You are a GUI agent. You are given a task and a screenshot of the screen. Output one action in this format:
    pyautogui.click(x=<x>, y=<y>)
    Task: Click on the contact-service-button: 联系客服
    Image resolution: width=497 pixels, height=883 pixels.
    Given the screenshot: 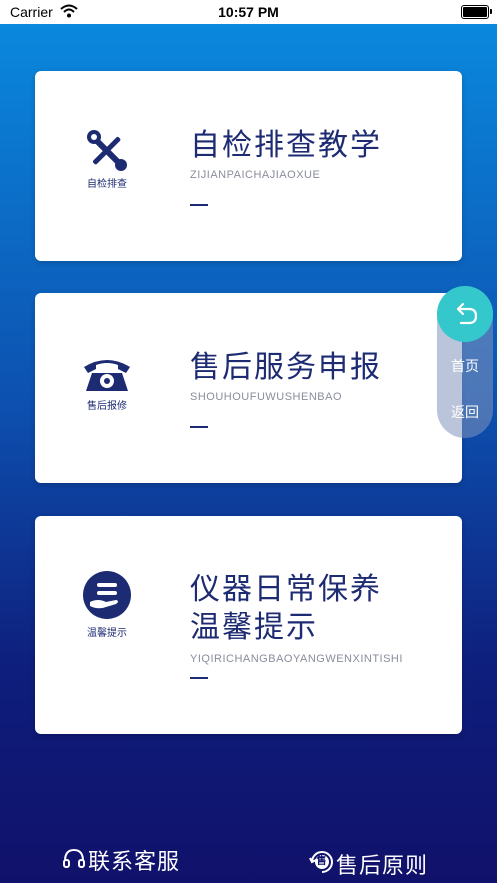 What is the action you would take?
    pyautogui.click(x=121, y=860)
    